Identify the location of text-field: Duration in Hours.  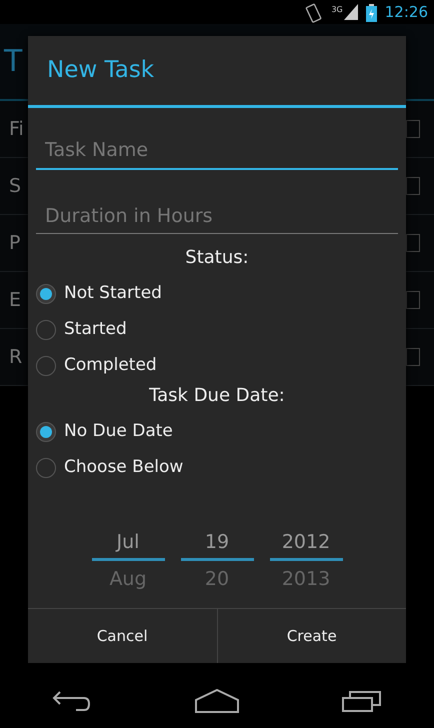
(217, 214).